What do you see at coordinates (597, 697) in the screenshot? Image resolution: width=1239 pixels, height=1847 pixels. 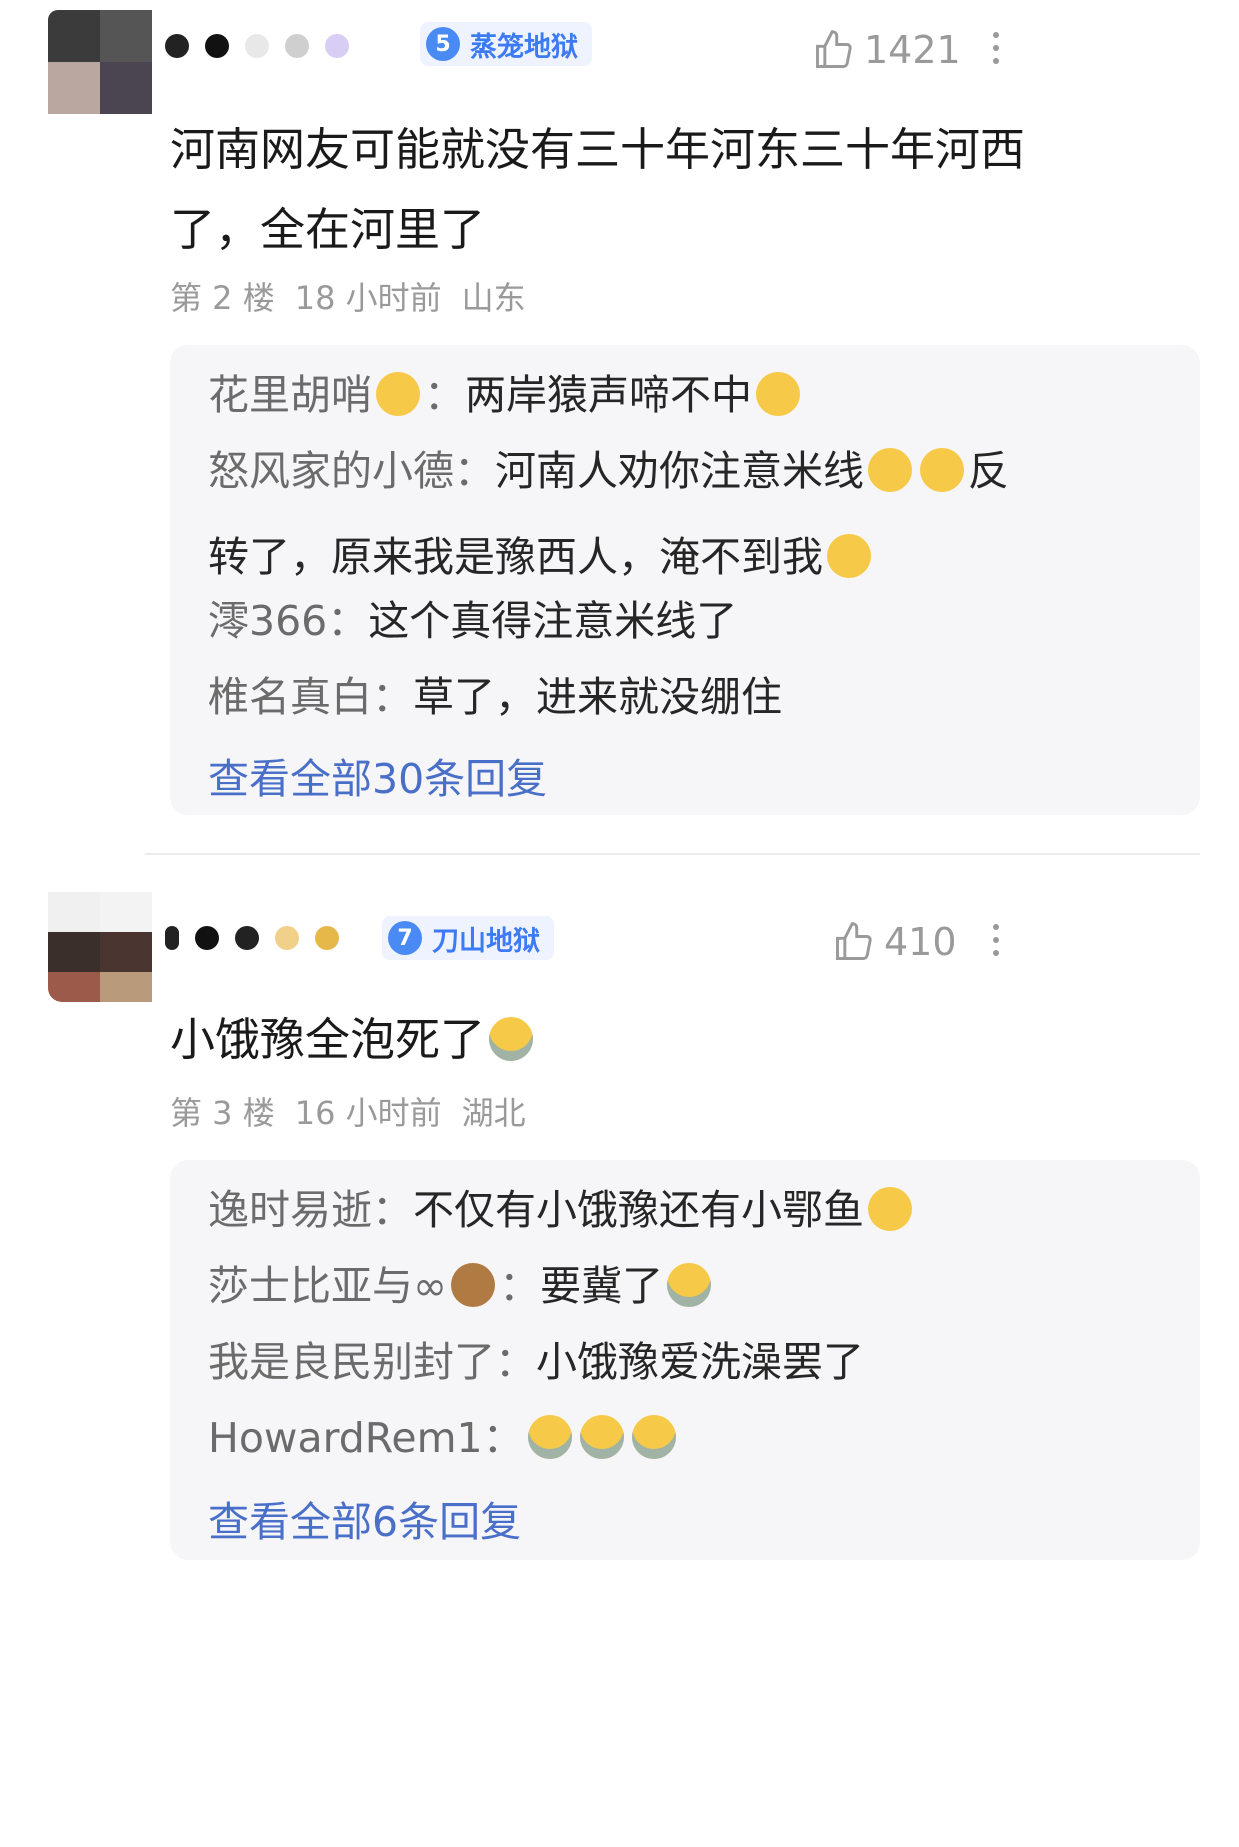 I see `reply-text: 草了，进来就没绷住` at bounding box center [597, 697].